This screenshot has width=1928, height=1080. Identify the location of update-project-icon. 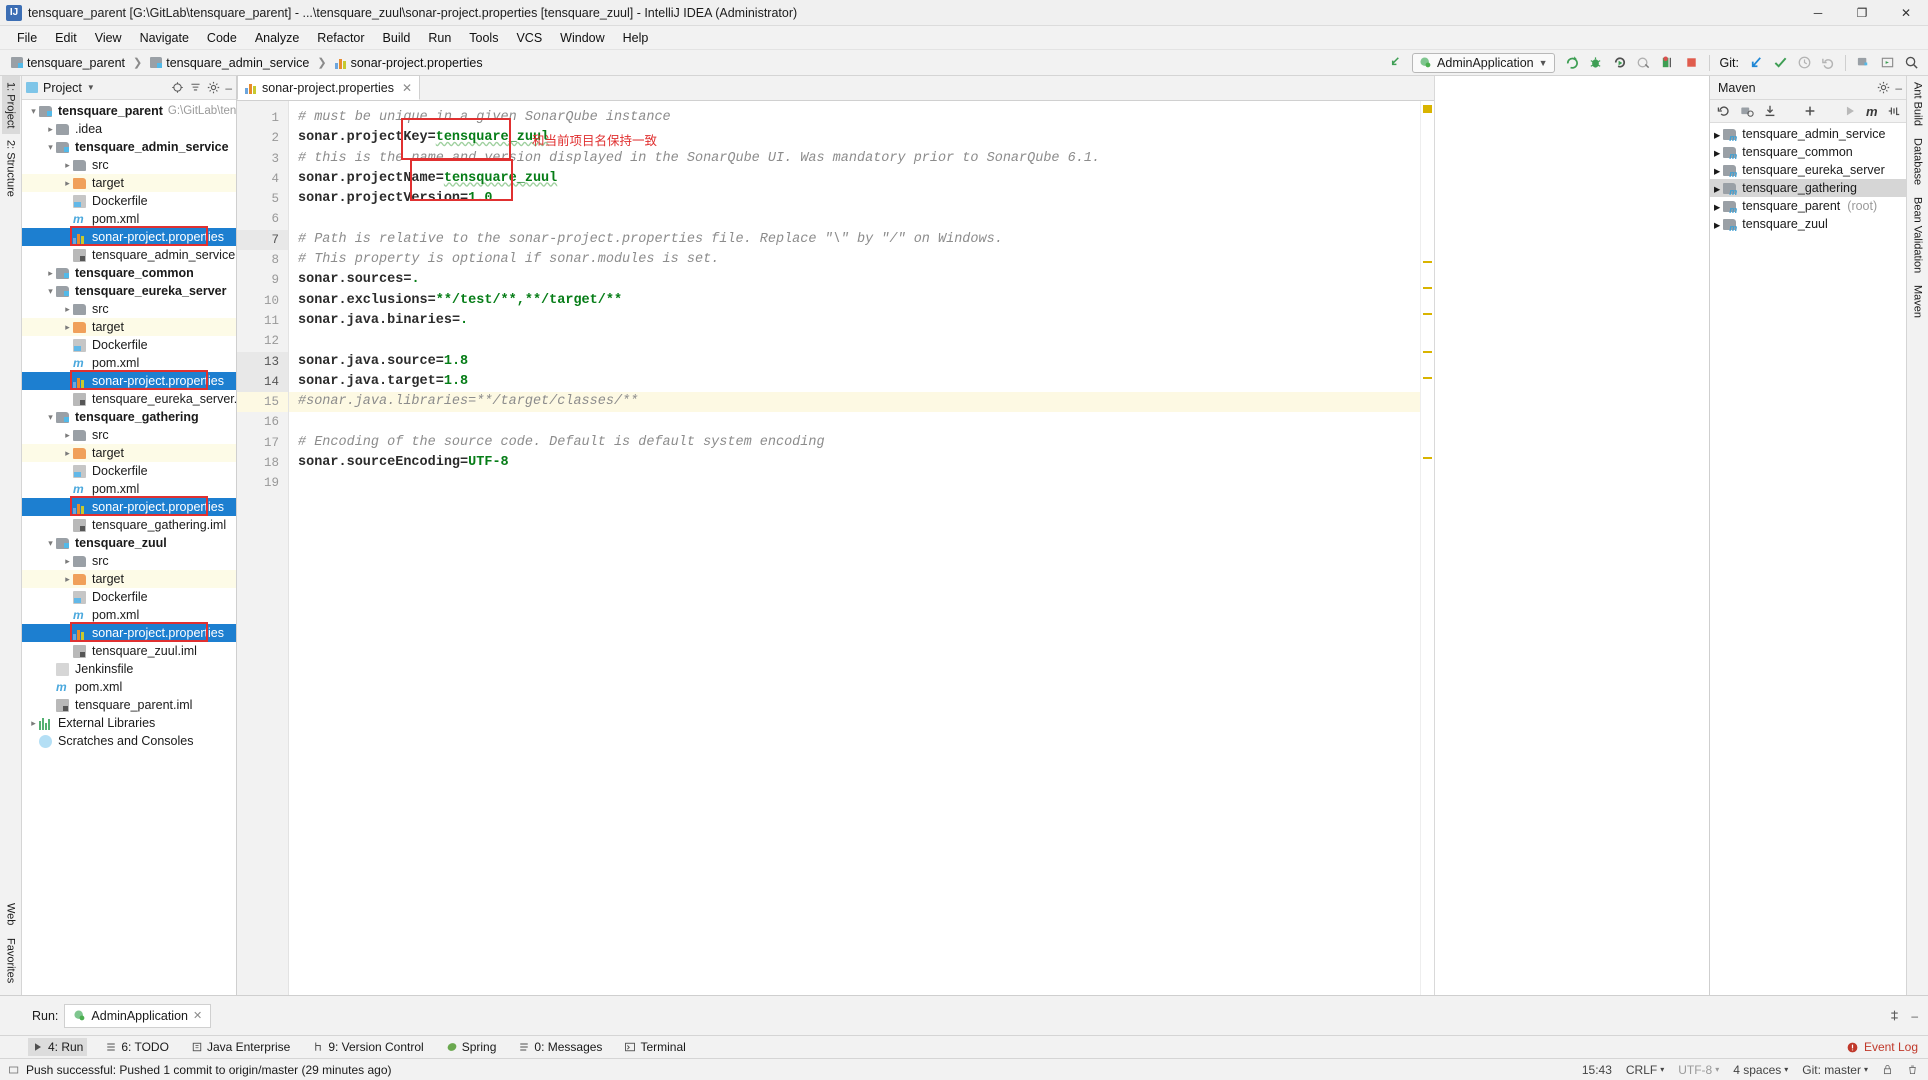
(1756, 63).